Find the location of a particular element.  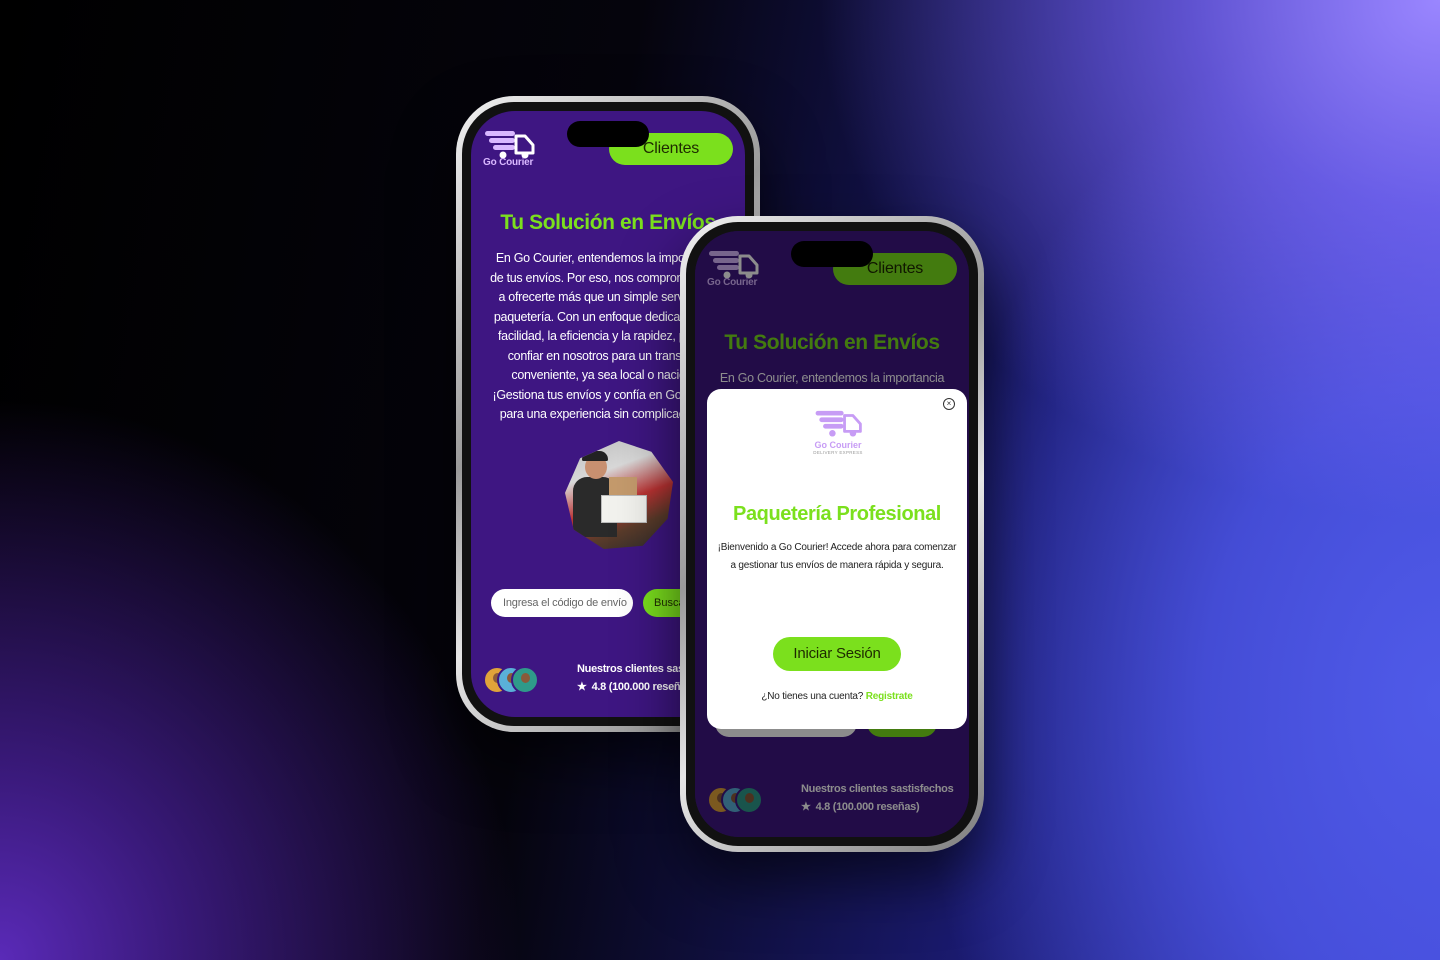

star-icon: ★ is located at coordinates (582, 687).